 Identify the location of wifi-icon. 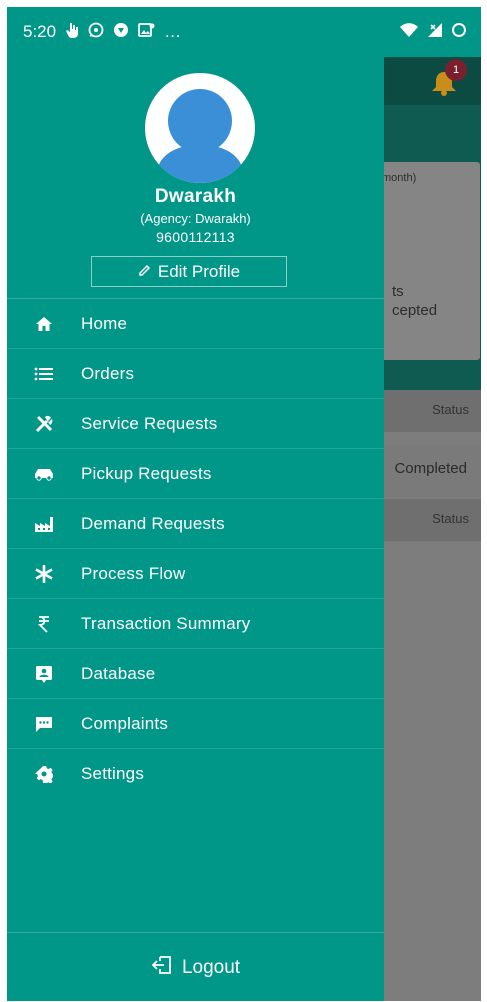
(409, 32).